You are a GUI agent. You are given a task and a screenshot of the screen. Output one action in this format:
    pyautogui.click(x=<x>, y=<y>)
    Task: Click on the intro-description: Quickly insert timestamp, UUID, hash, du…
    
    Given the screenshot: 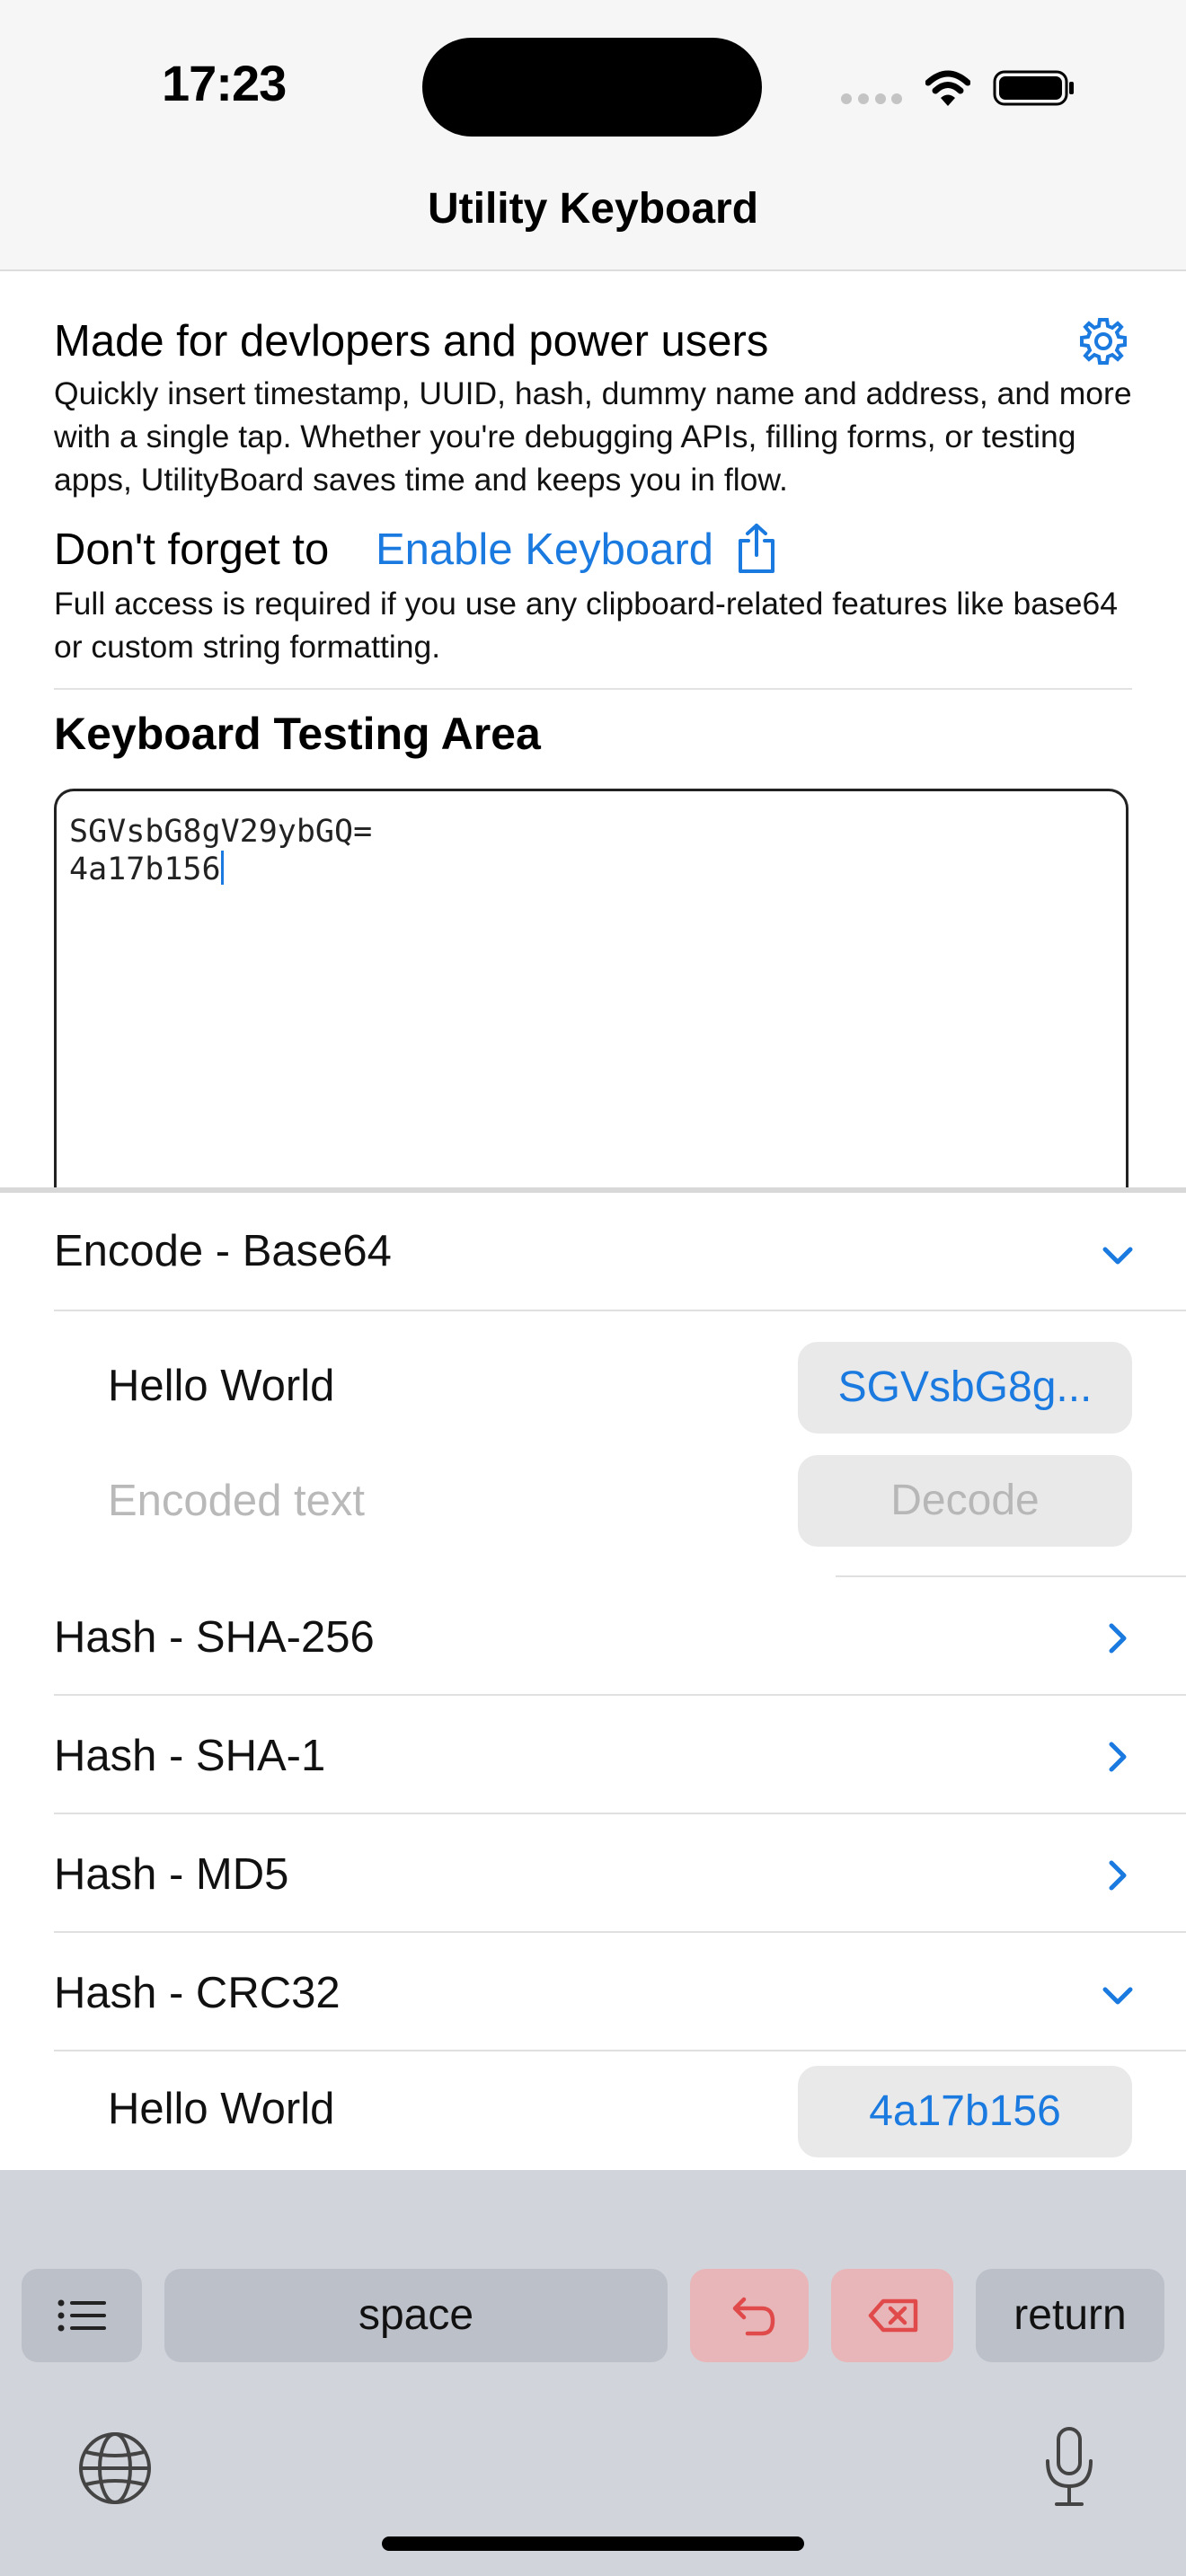 What is the action you would take?
    pyautogui.click(x=593, y=436)
    